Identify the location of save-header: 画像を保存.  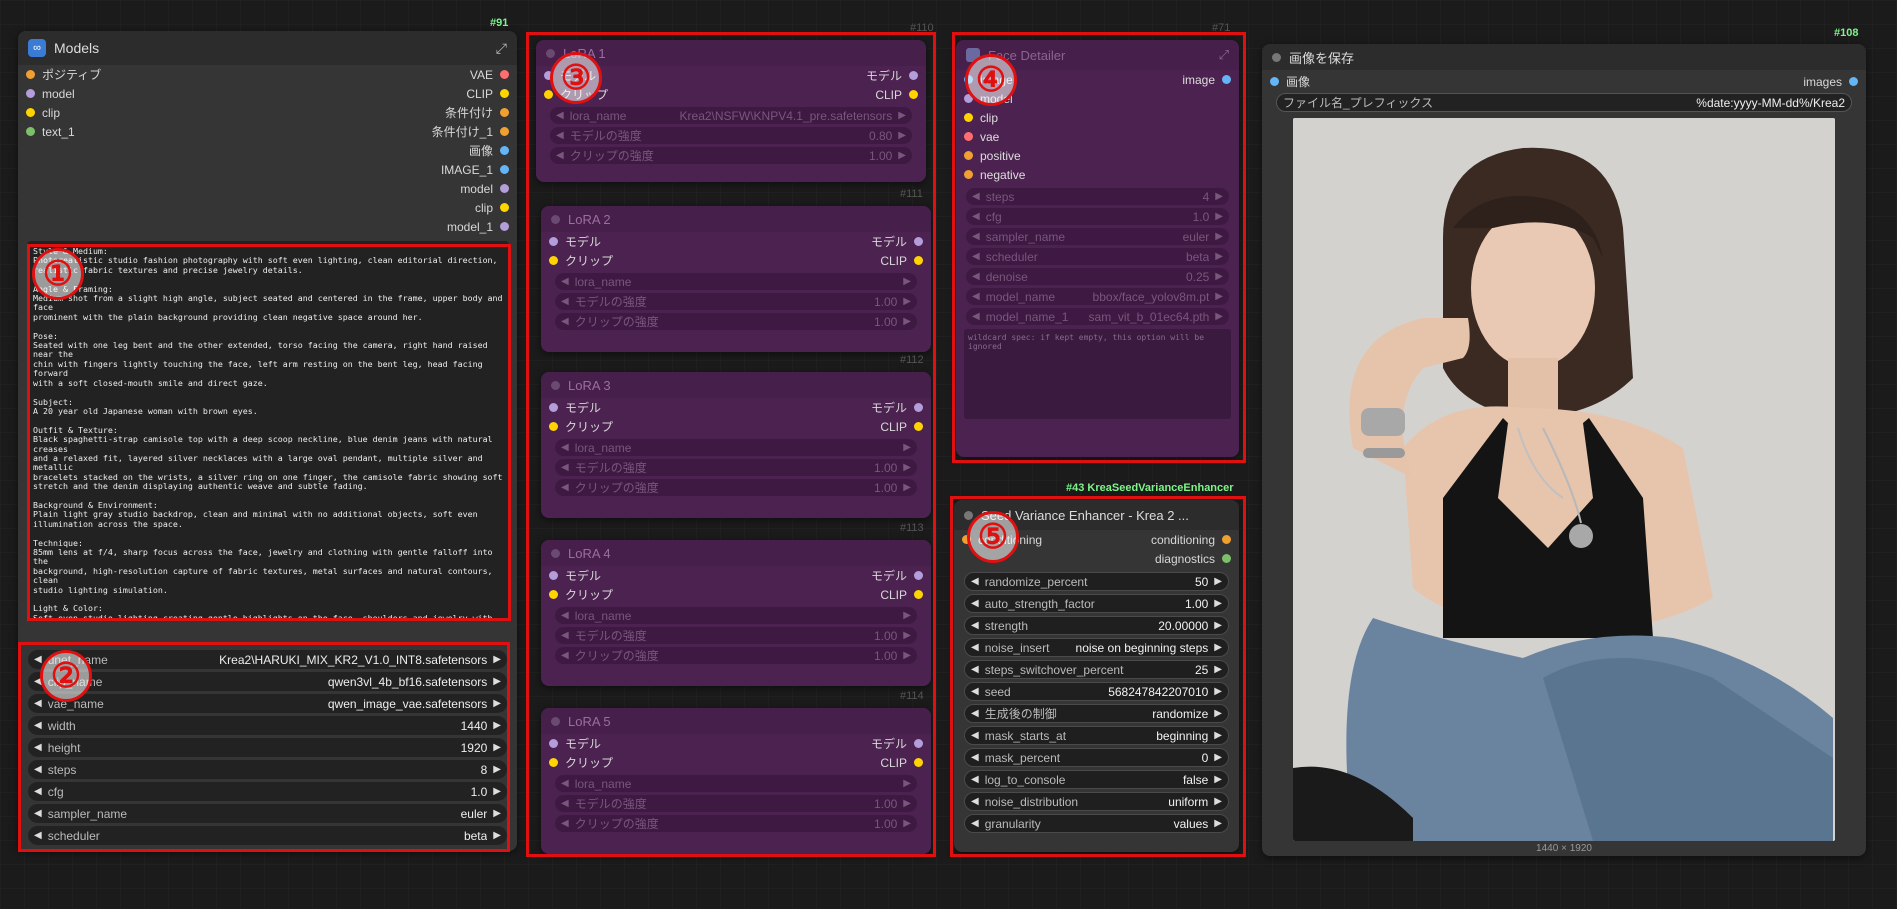
(1564, 57).